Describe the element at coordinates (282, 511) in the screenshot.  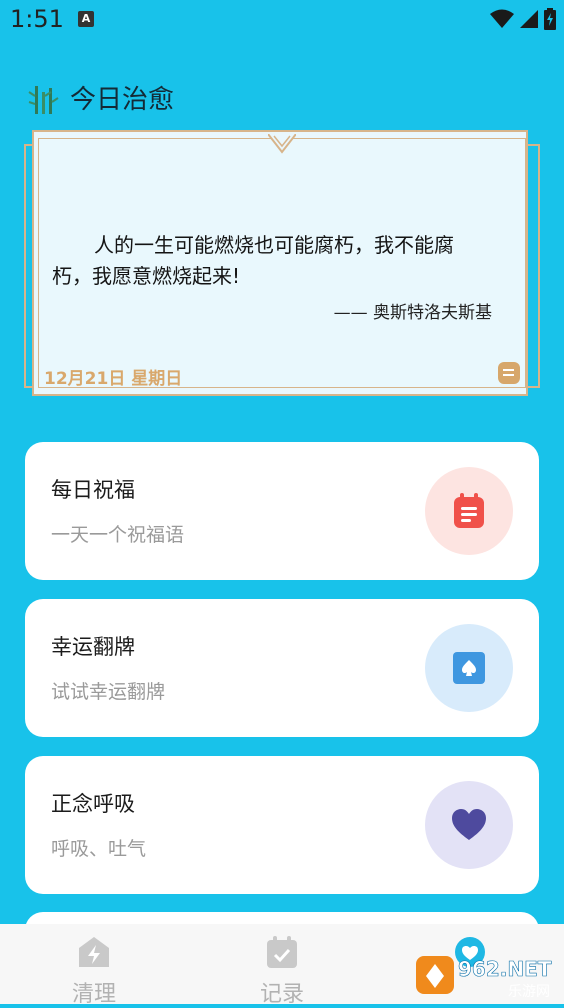
I see `feature-card-blessing: 每日祝福 一天一个祝福语` at that location.